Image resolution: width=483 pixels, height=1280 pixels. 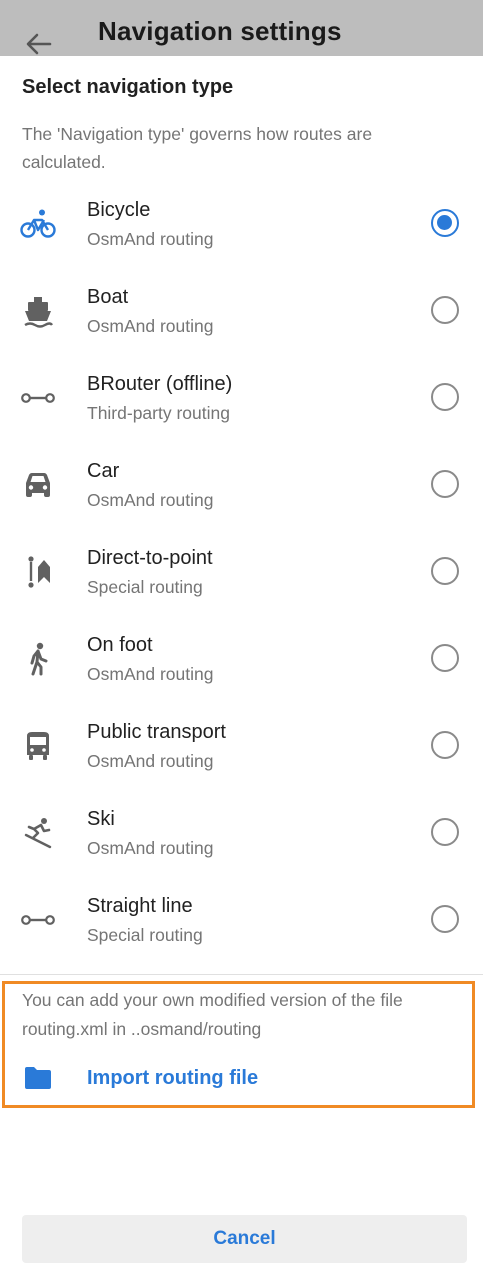 What do you see at coordinates (241, 919) in the screenshot?
I see `nav-type-straight-line: Straight line Special routing` at bounding box center [241, 919].